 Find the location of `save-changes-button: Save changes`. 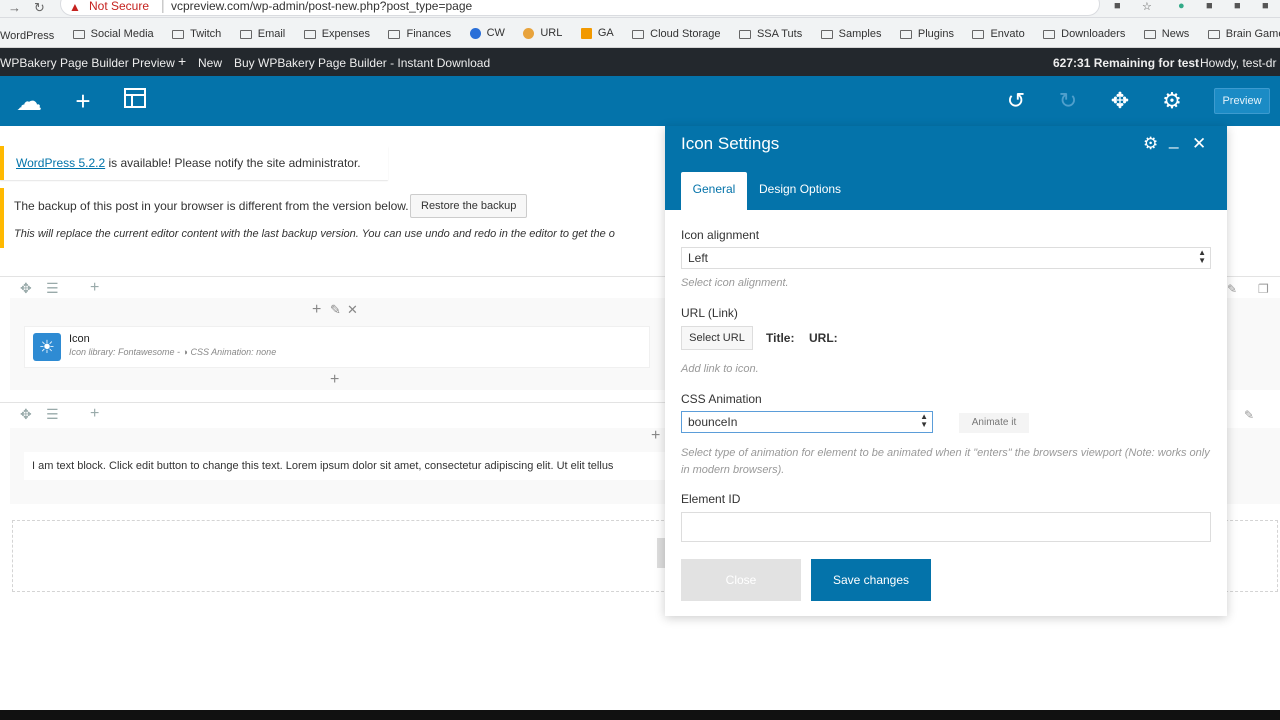

save-changes-button: Save changes is located at coordinates (871, 580).